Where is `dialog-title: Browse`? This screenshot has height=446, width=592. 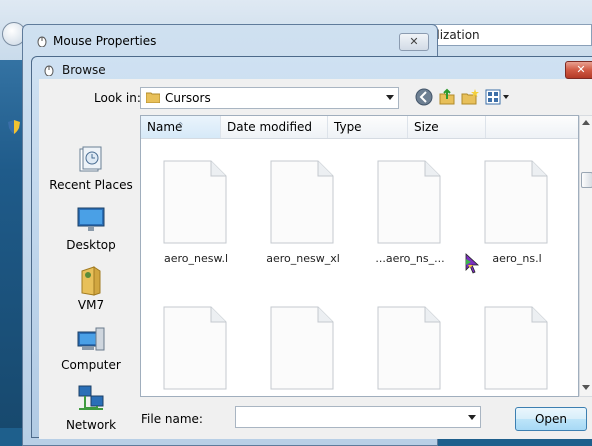
dialog-title: Browse is located at coordinates (84, 70).